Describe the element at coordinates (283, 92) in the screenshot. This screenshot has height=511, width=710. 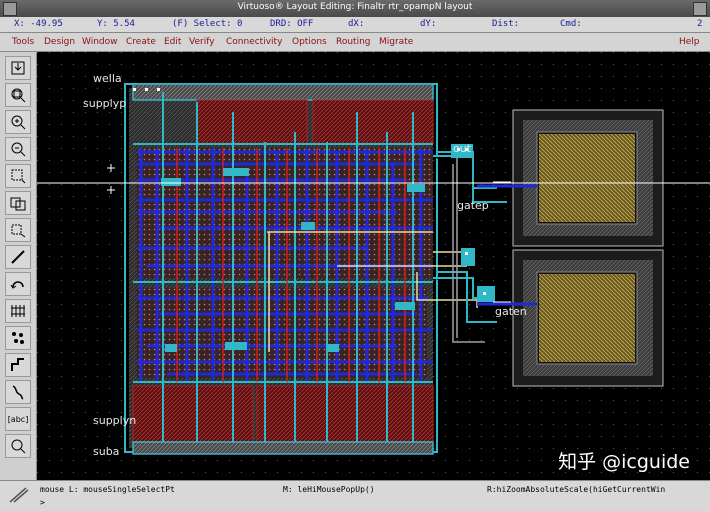
I see `supplyp-rail` at that location.